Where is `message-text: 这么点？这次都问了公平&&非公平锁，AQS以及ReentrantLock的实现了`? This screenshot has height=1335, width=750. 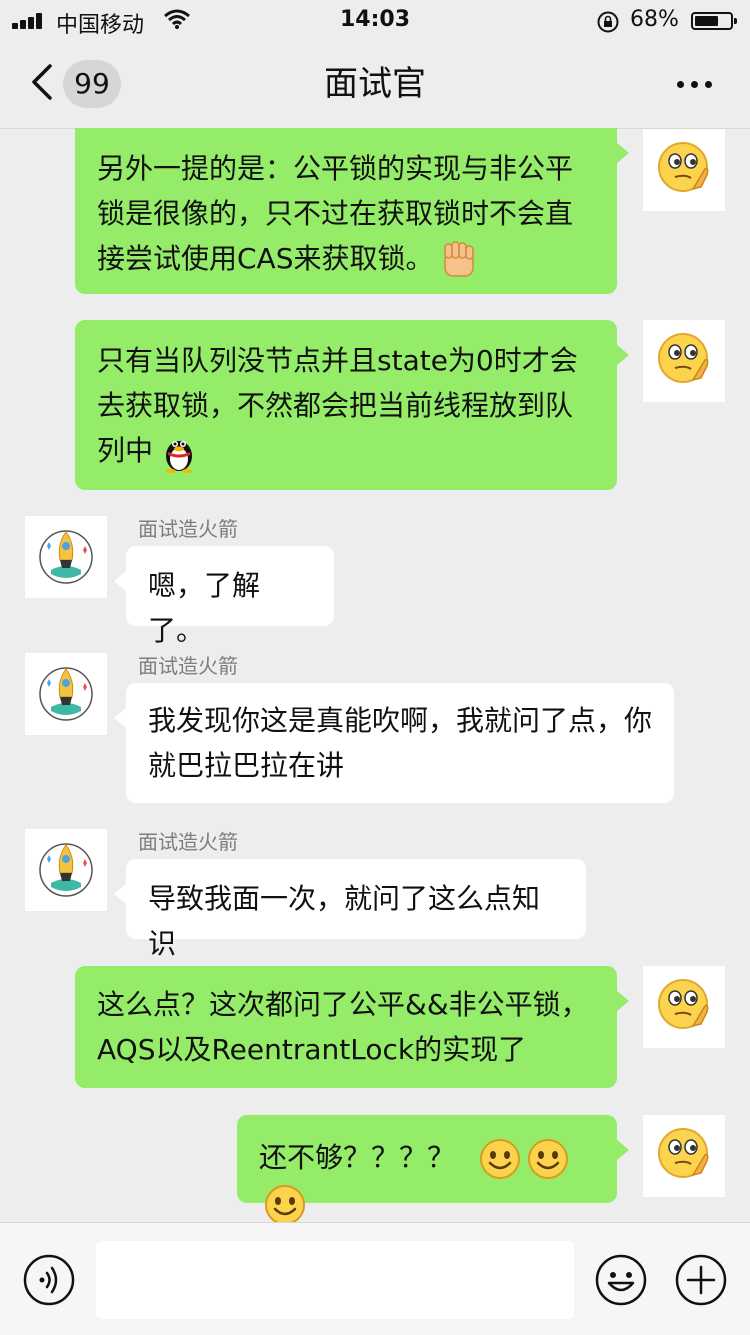
message-text: 这么点？这次都问了公平&&非公平锁，AQS以及ReentrantLock的实现了 is located at coordinates (343, 1027).